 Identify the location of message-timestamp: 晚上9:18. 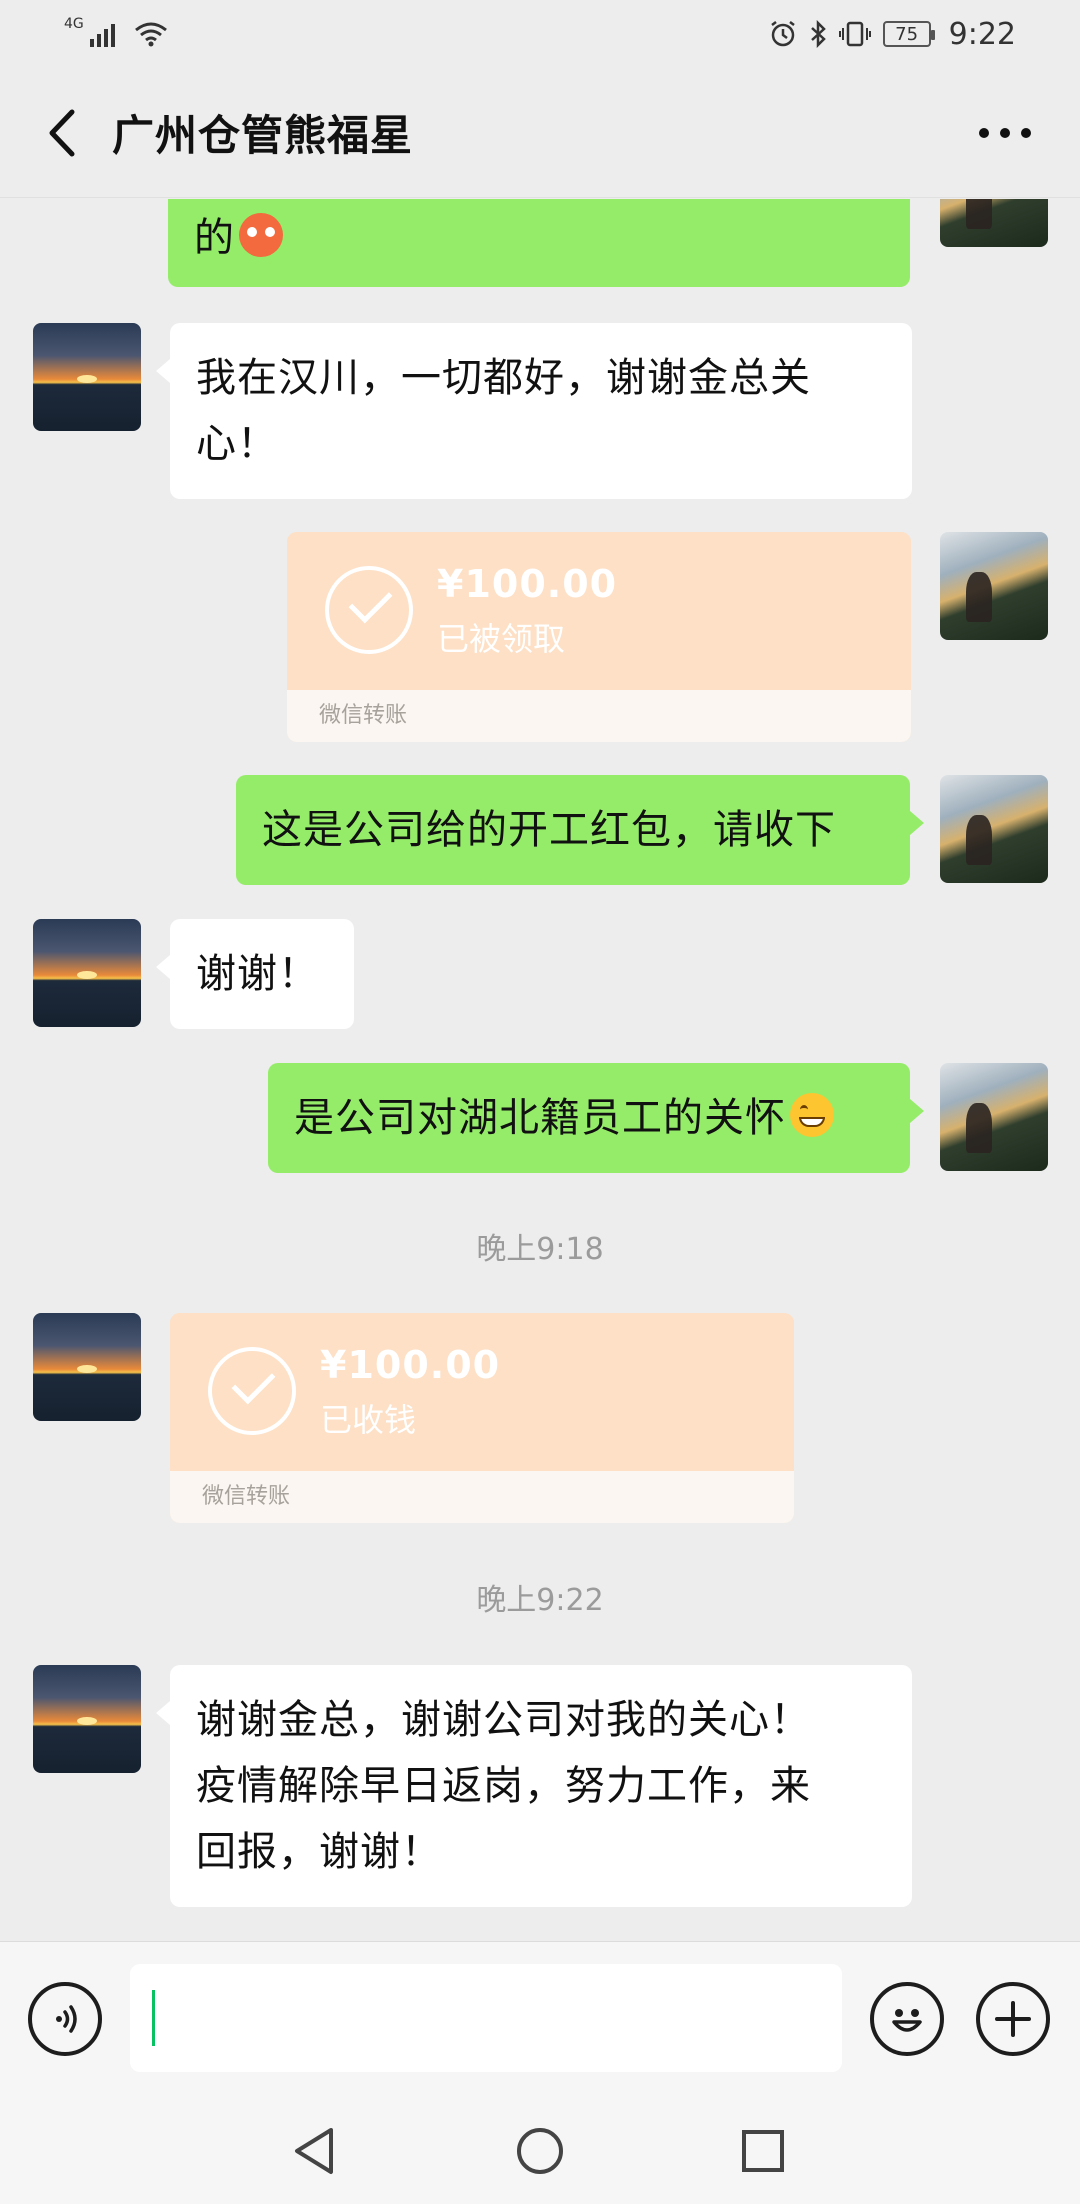
(540, 1249).